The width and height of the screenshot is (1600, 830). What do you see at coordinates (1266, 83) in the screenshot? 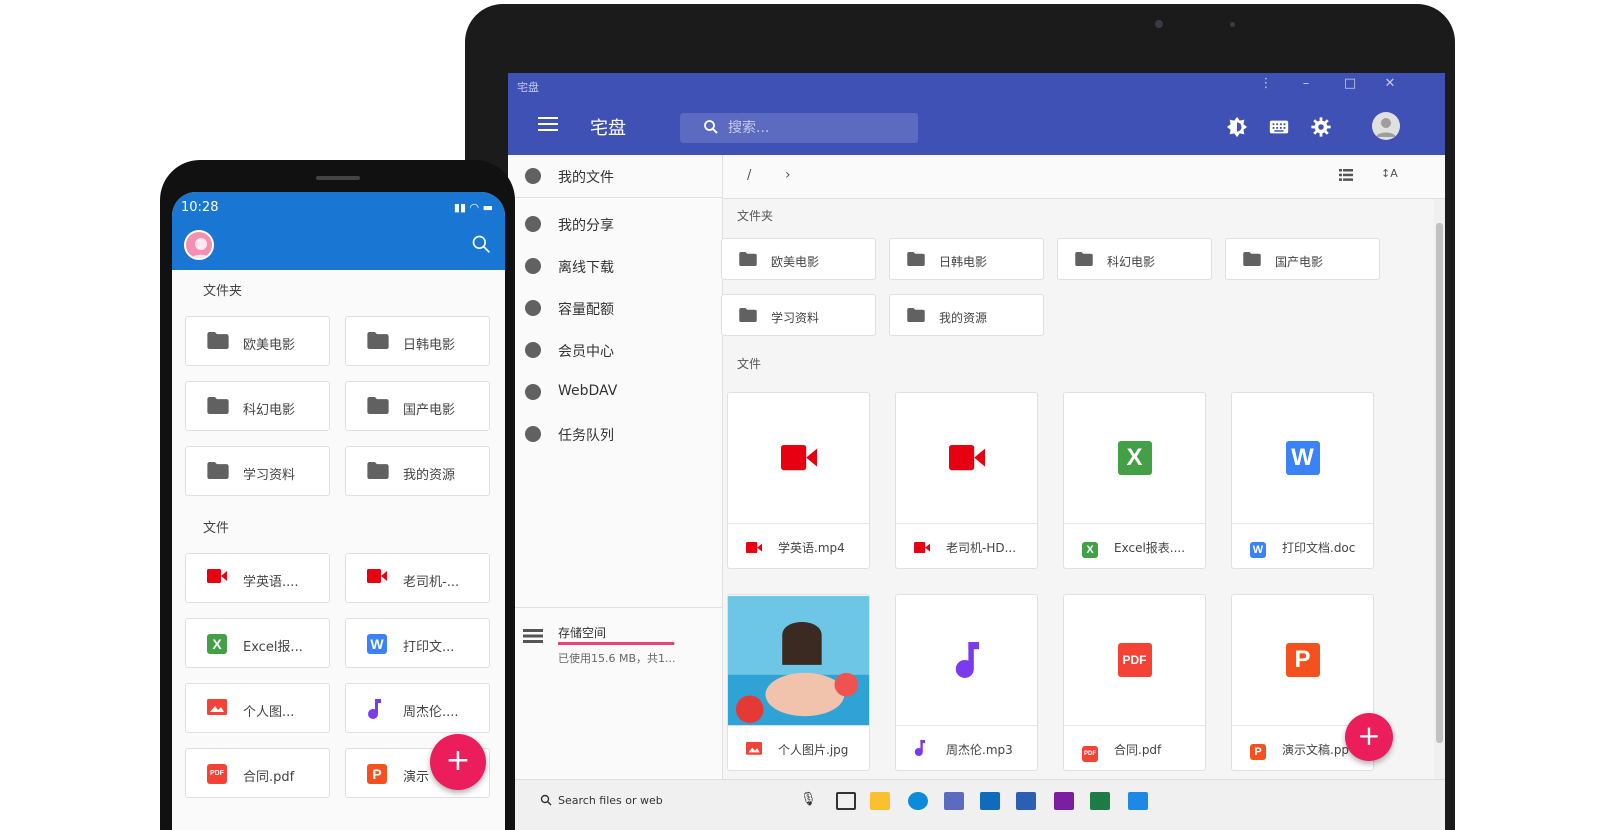
I see `more-options-icon: ⋮` at bounding box center [1266, 83].